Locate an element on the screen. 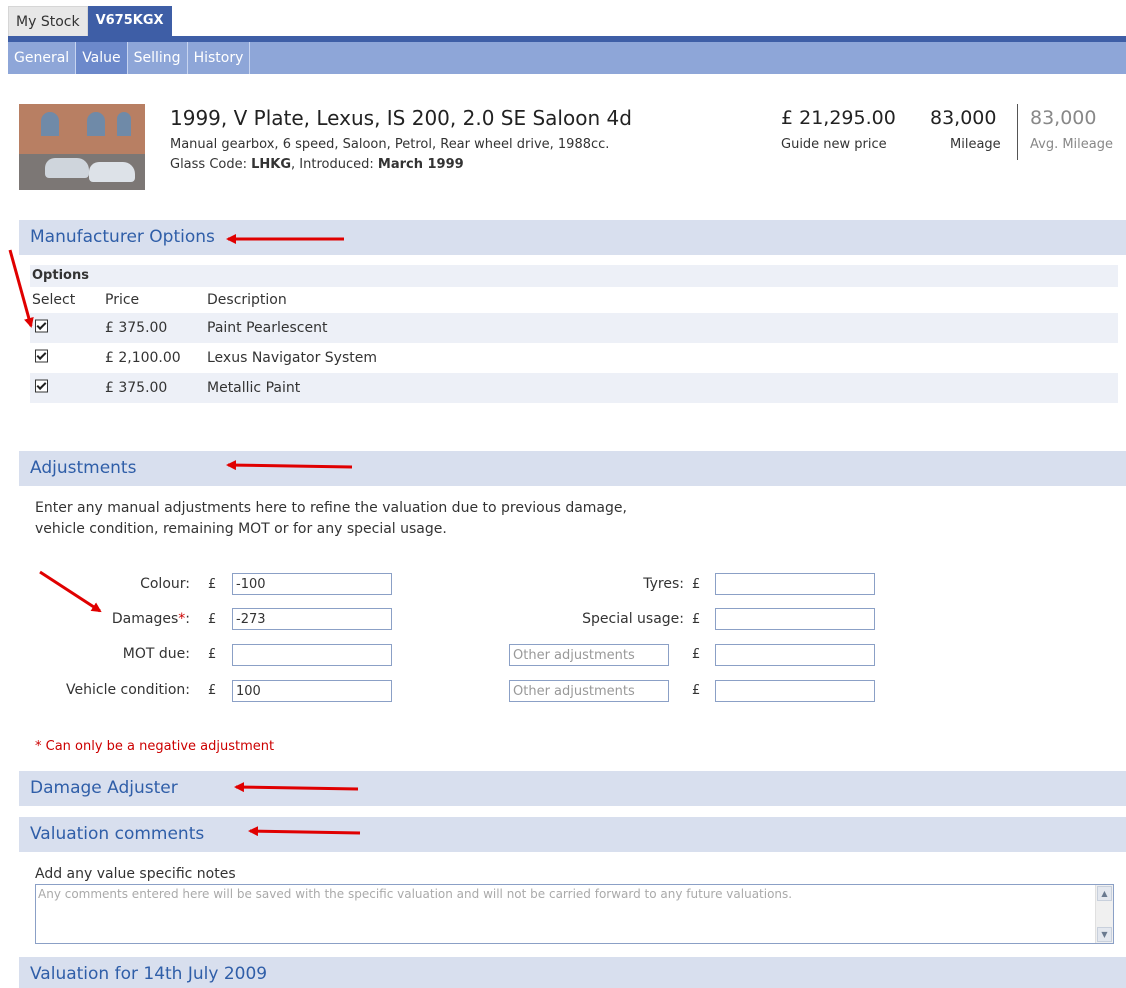  section-valuation-comments: Valuation comments is located at coordinates (572, 834).